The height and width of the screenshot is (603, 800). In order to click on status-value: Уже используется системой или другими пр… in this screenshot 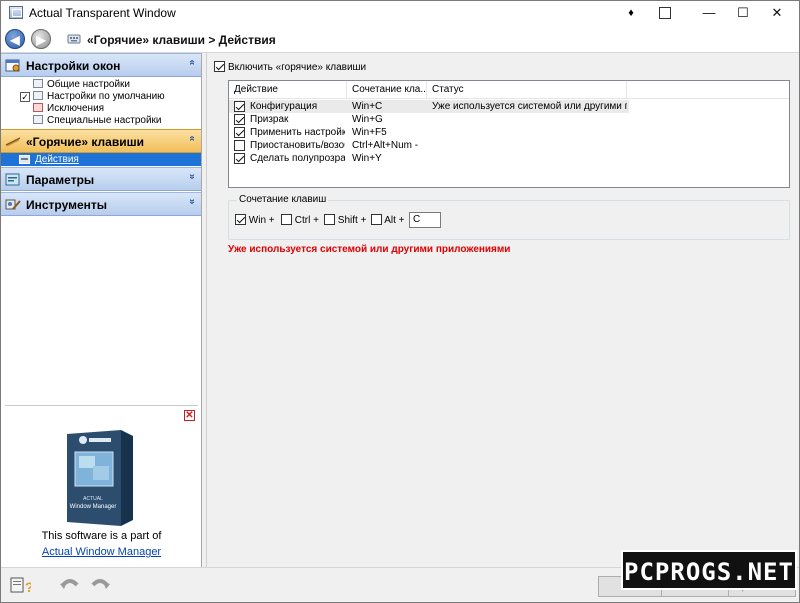, I will do `click(529, 106)`.